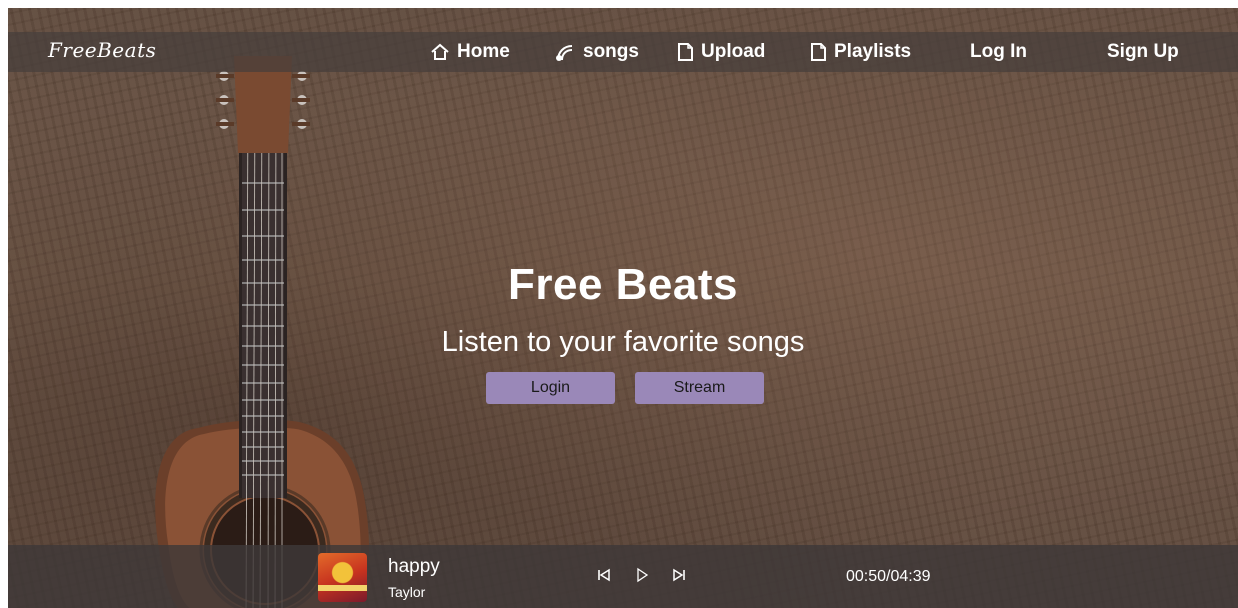 This screenshot has height=608, width=1238. What do you see at coordinates (873, 51) in the screenshot?
I see `nav-playlists-label: Playlists` at bounding box center [873, 51].